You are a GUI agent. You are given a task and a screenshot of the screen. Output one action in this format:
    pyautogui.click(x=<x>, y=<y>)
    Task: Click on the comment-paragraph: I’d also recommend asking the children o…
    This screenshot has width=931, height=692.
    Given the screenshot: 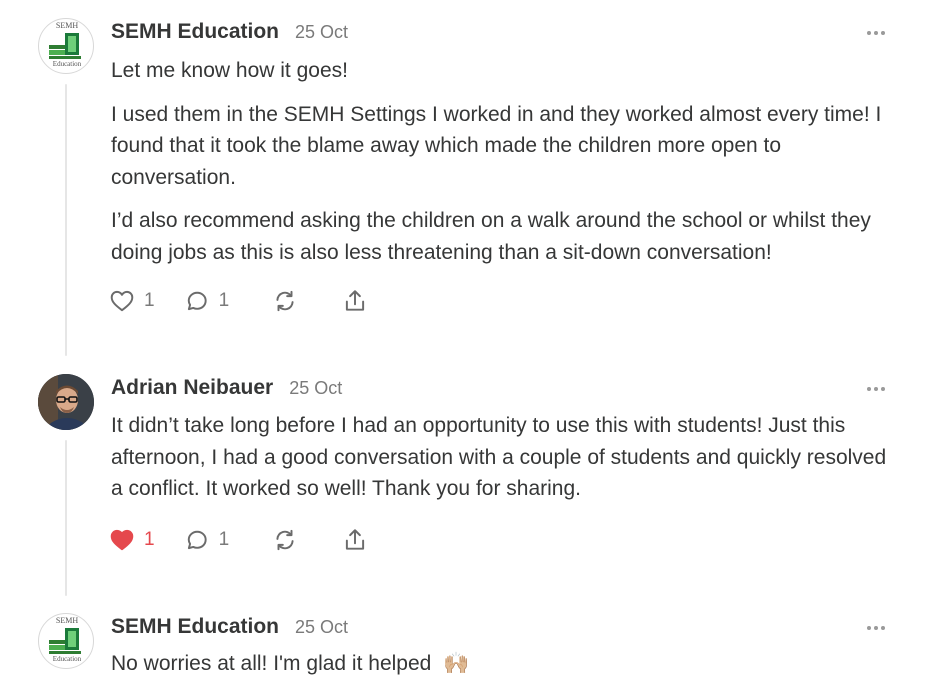 What is the action you would take?
    pyautogui.click(x=491, y=236)
    